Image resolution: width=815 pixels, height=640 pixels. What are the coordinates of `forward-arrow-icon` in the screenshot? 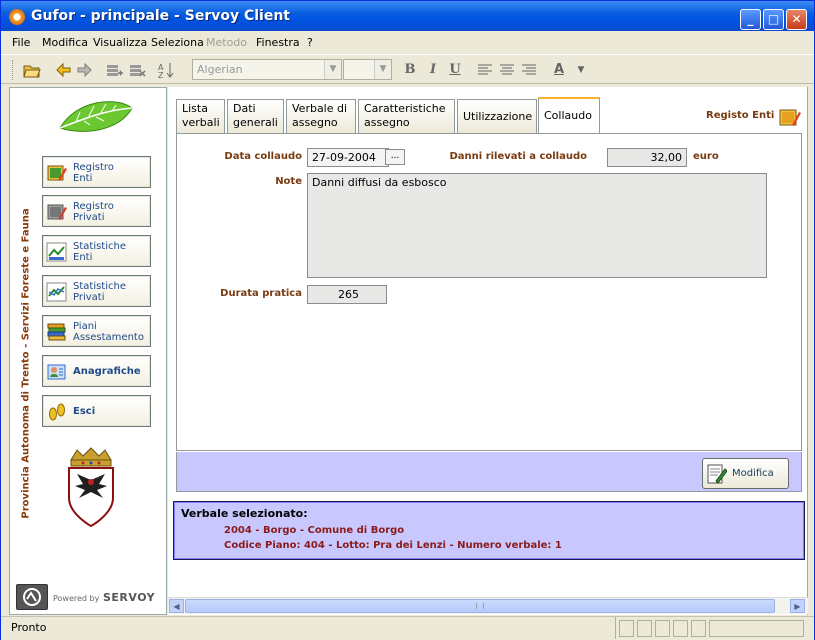 It's located at (85, 70).